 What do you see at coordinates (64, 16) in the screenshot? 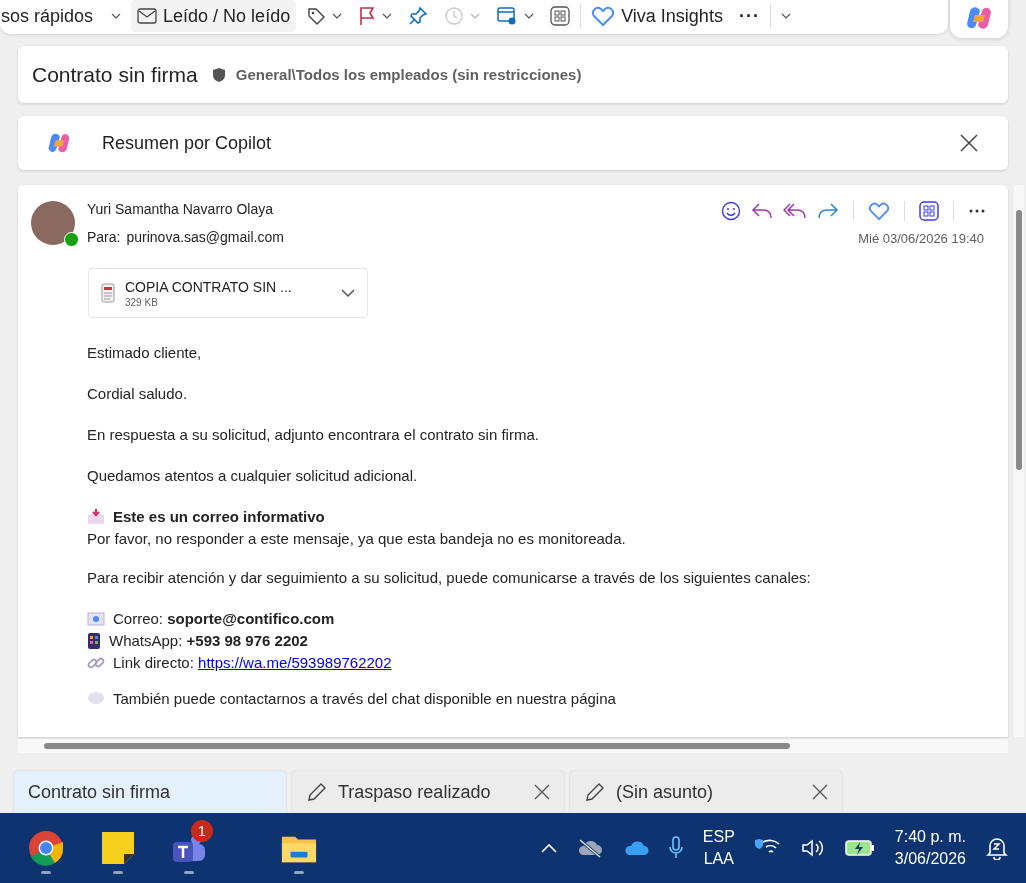
I see `quick-button: sos rápidos` at bounding box center [64, 16].